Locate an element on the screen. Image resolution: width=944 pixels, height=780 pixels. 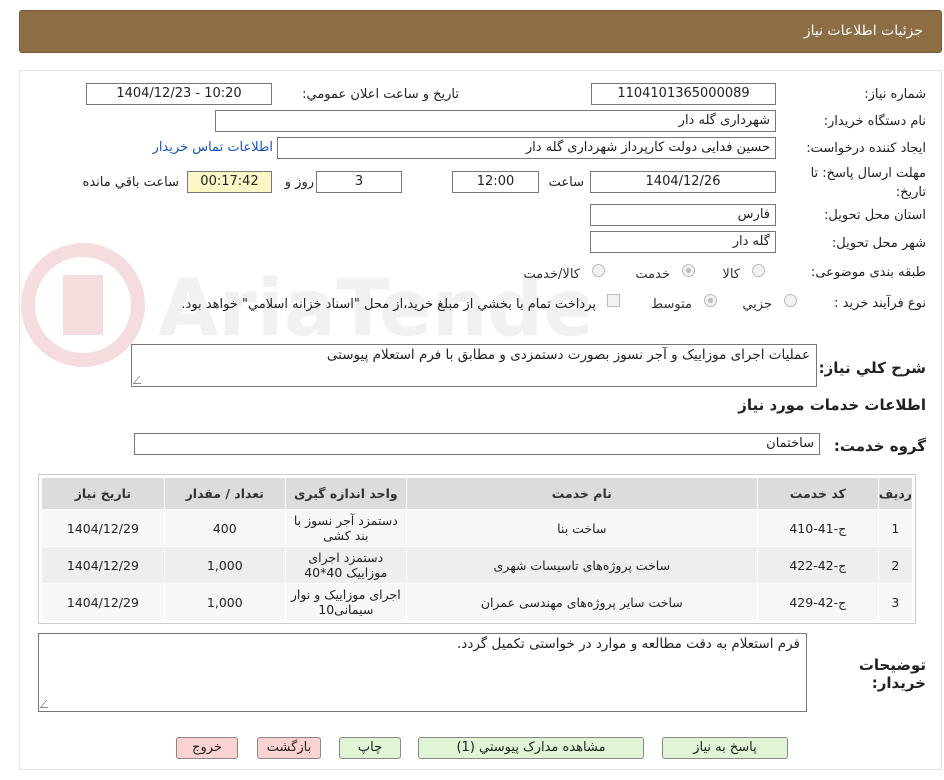
remaining-time-label: ساعت باقي مانده is located at coordinates (130, 182).